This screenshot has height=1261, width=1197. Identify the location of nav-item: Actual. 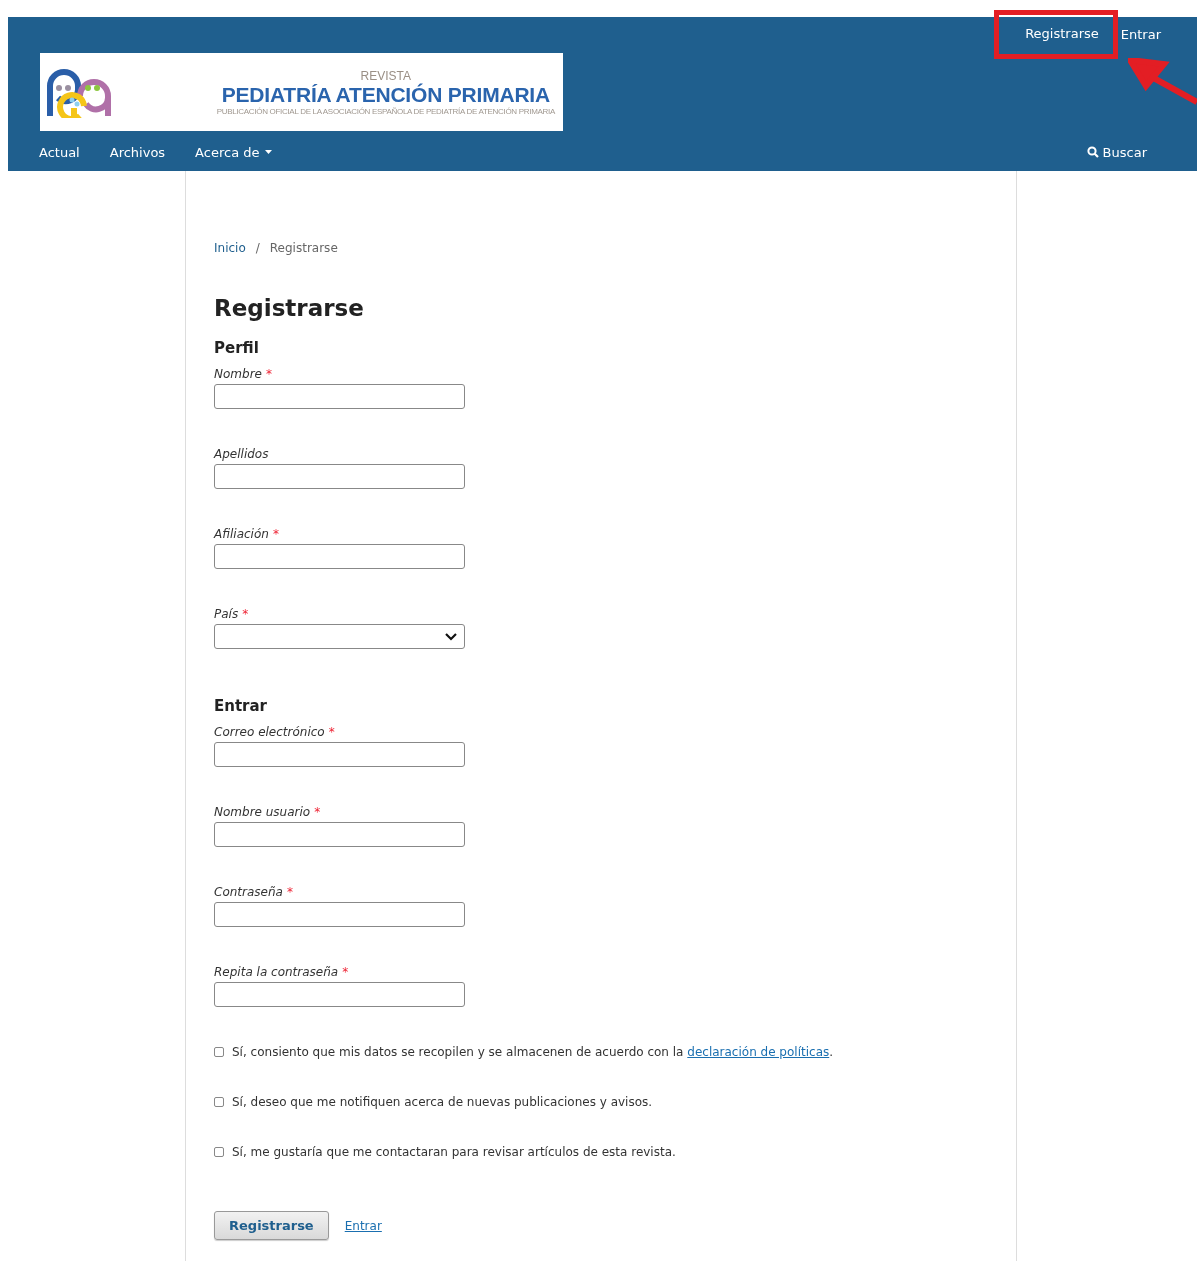
(59, 152).